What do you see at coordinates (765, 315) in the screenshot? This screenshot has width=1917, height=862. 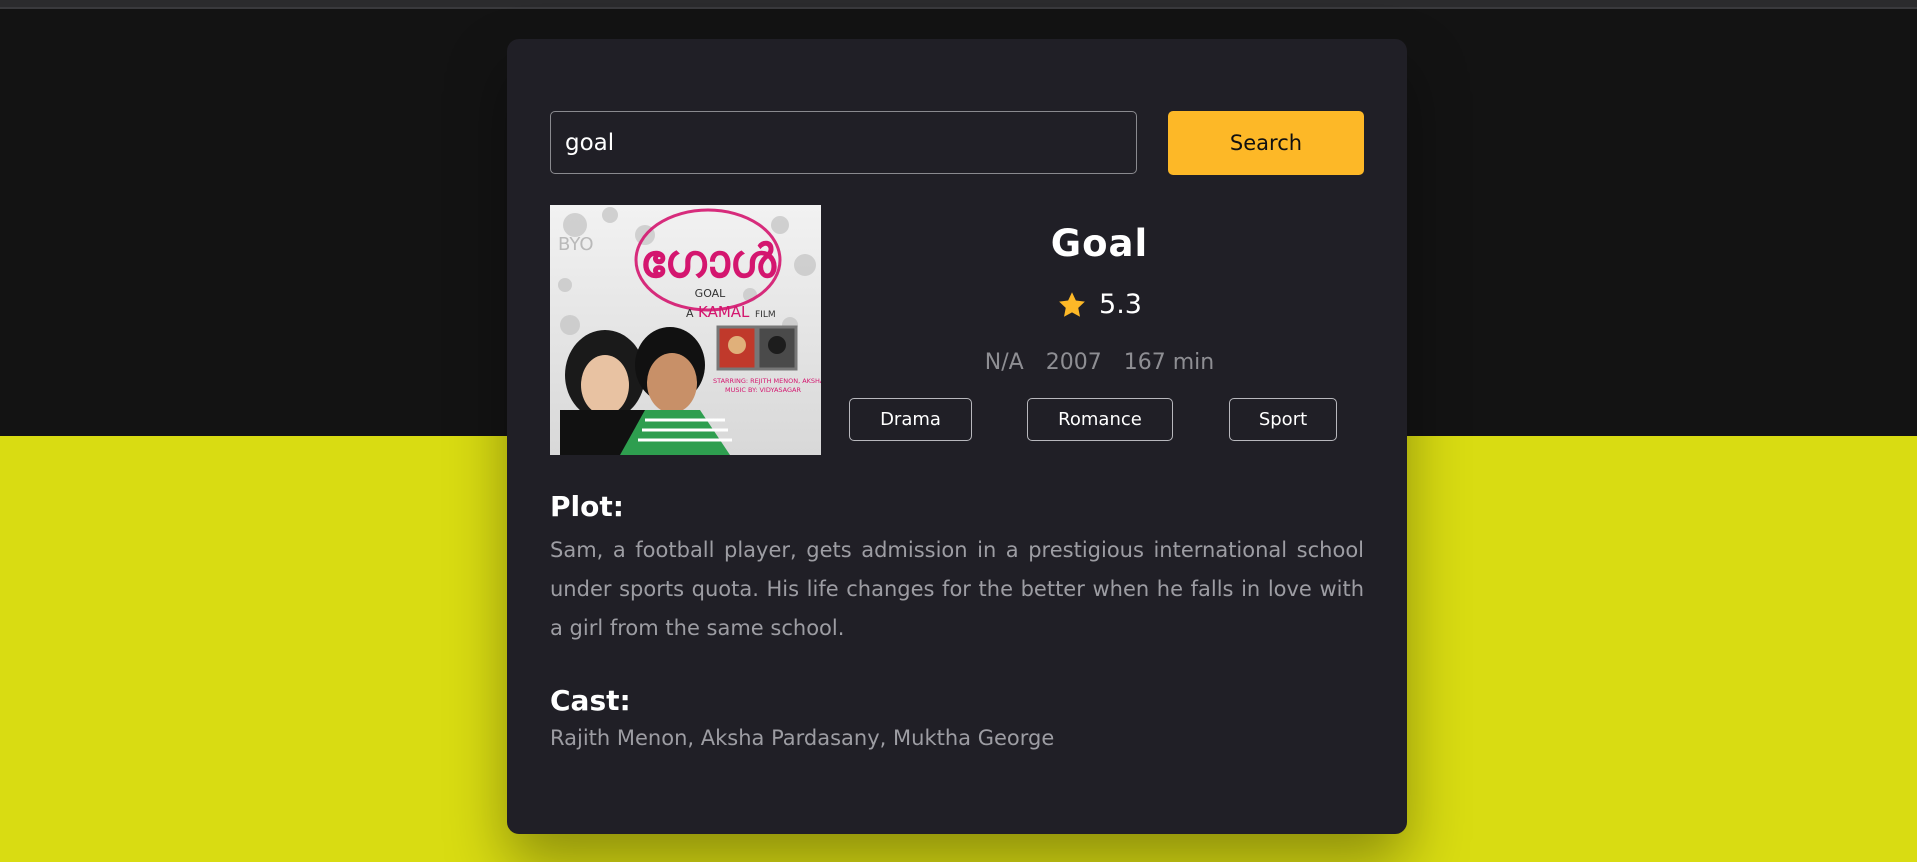 I see `poster-tagline-suffix: FILM` at bounding box center [765, 315].